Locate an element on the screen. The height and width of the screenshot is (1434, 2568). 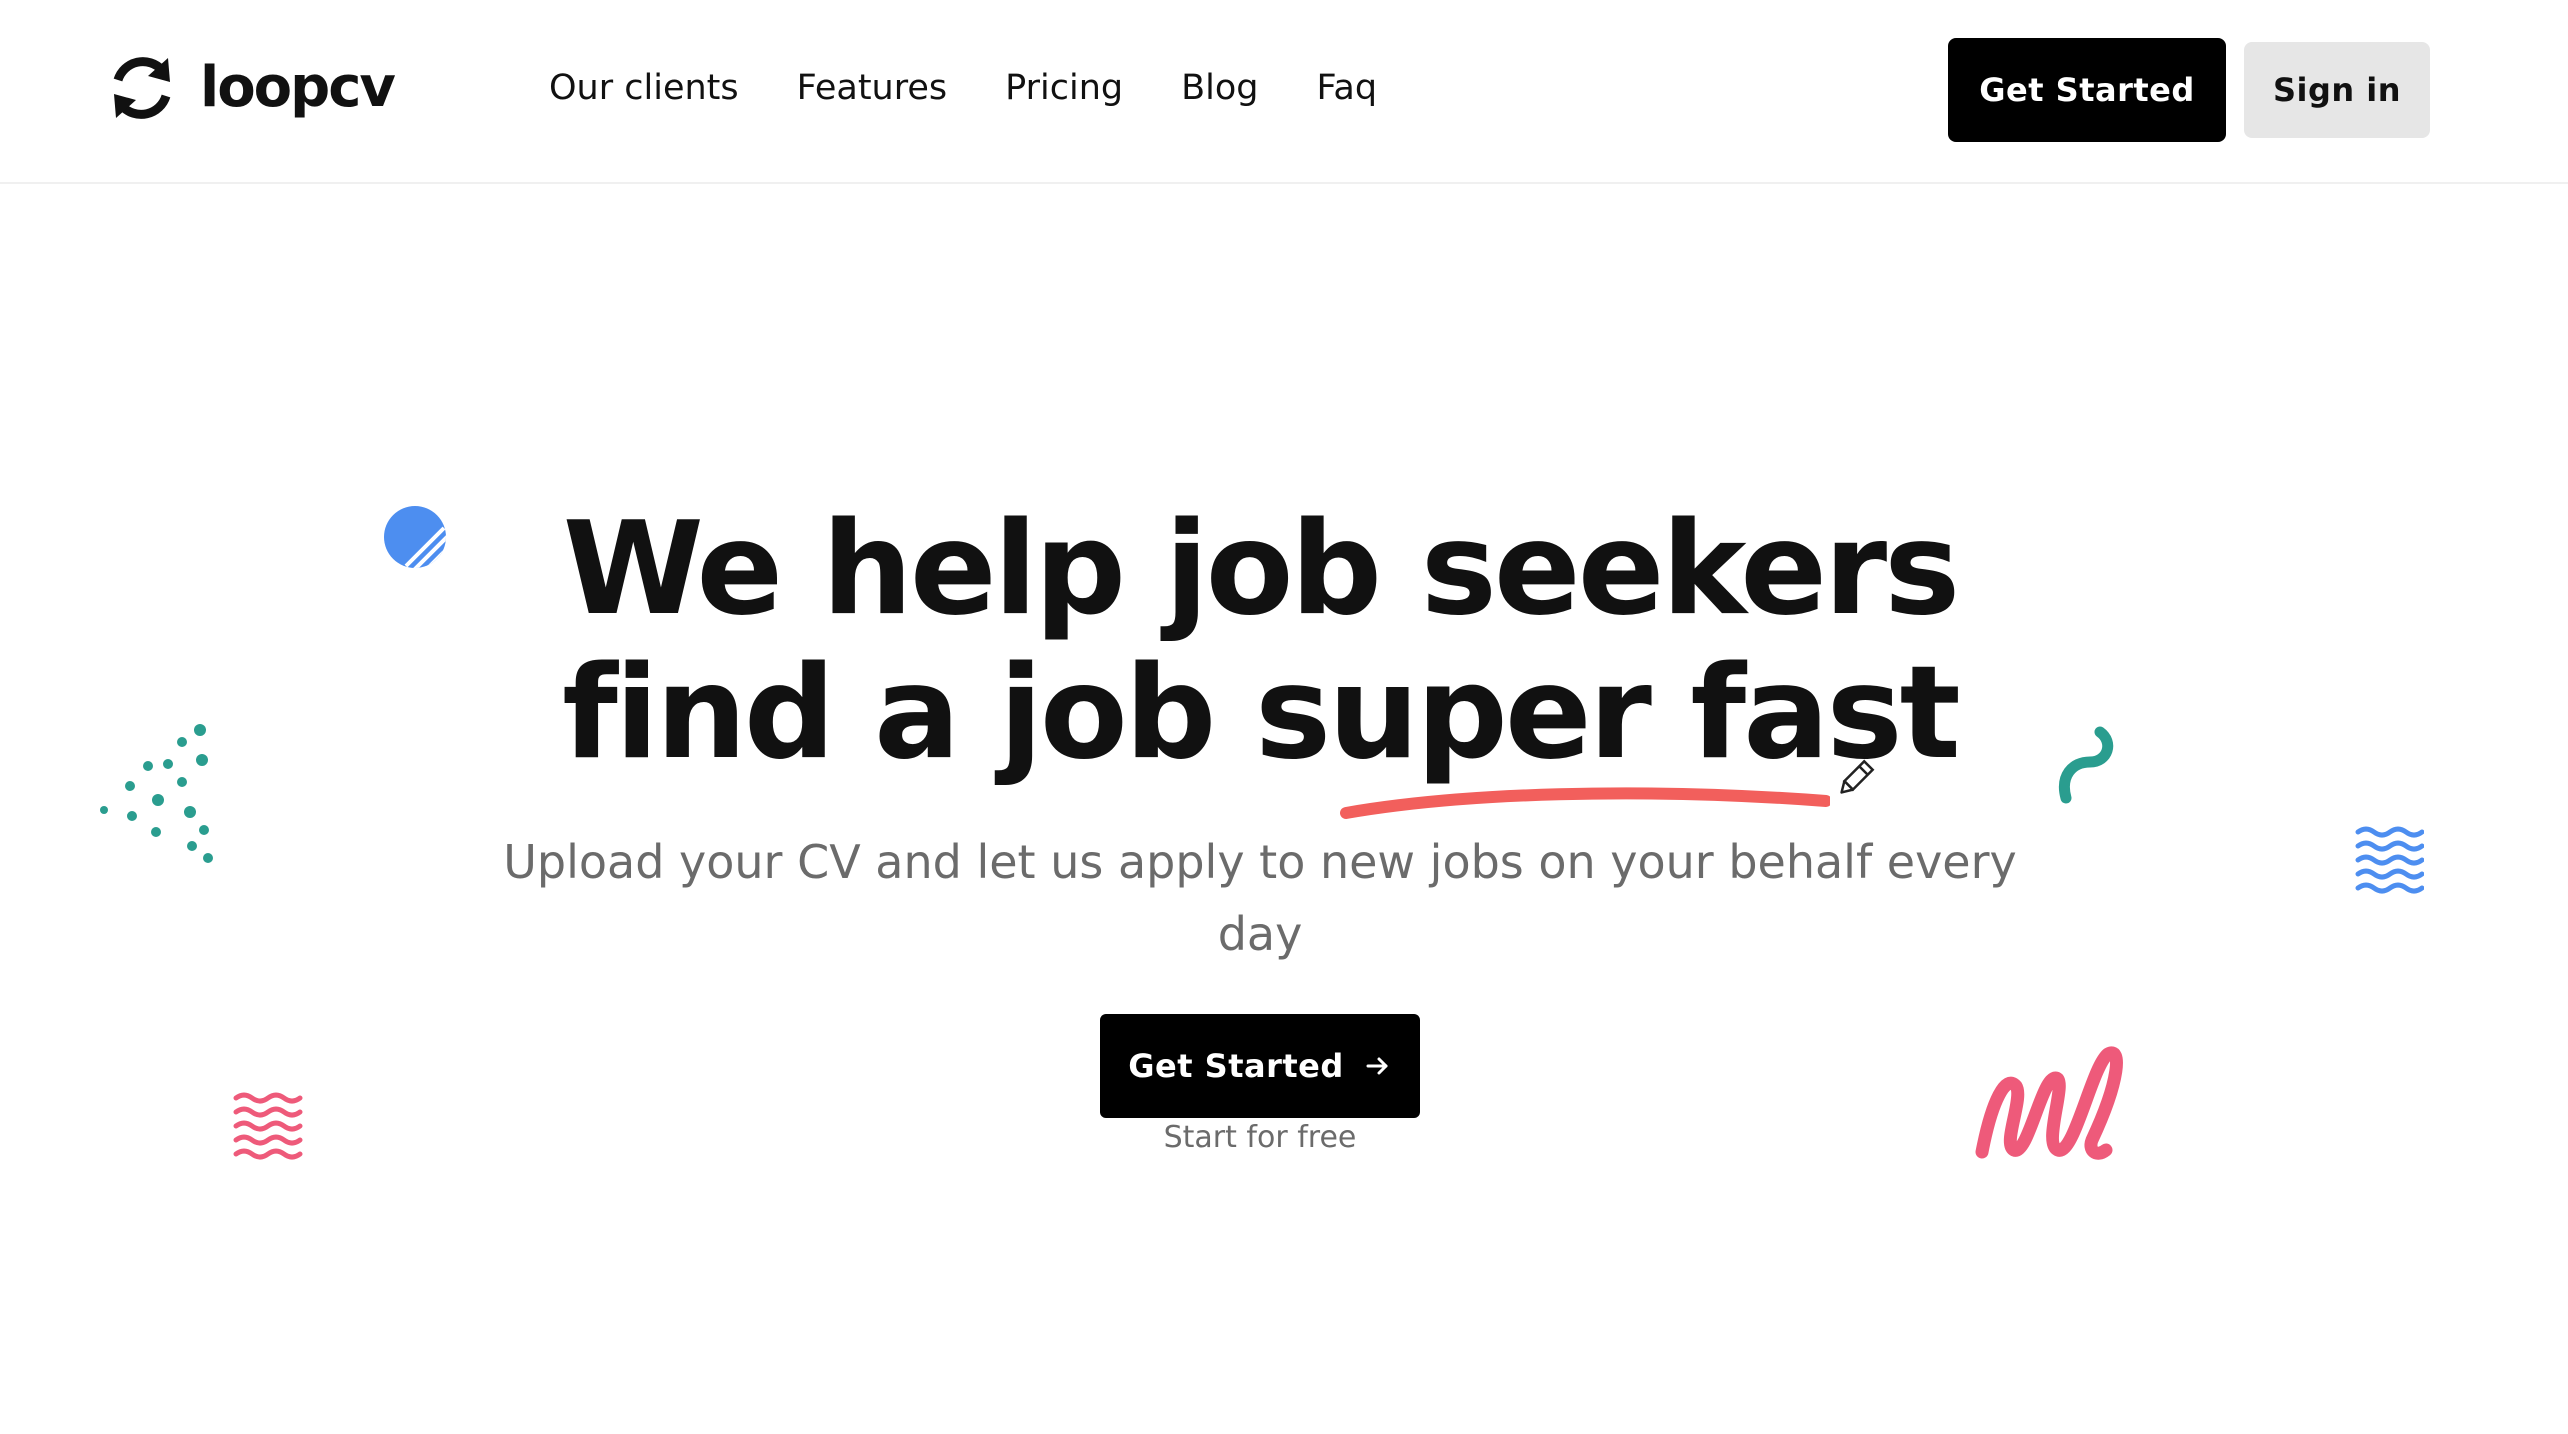
arrow-right-icon is located at coordinates (1377, 1066).